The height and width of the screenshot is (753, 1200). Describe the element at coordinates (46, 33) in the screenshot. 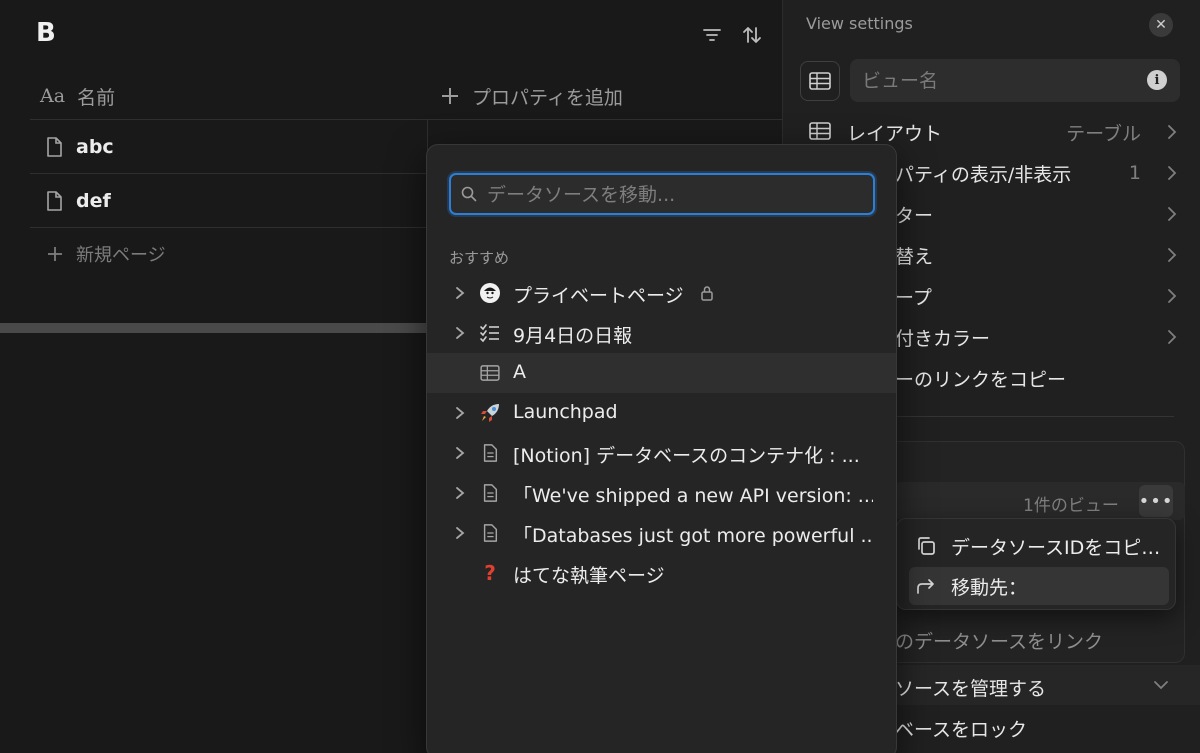

I see `database-title: B` at that location.